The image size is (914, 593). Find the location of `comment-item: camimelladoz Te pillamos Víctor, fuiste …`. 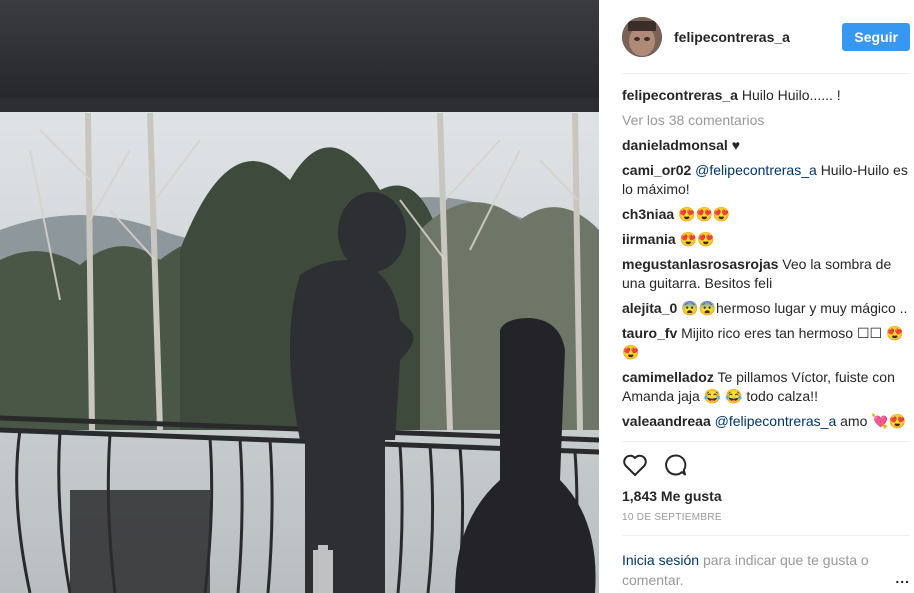

comment-item: camimelladoz Te pillamos Víctor, fuiste … is located at coordinates (766, 387).